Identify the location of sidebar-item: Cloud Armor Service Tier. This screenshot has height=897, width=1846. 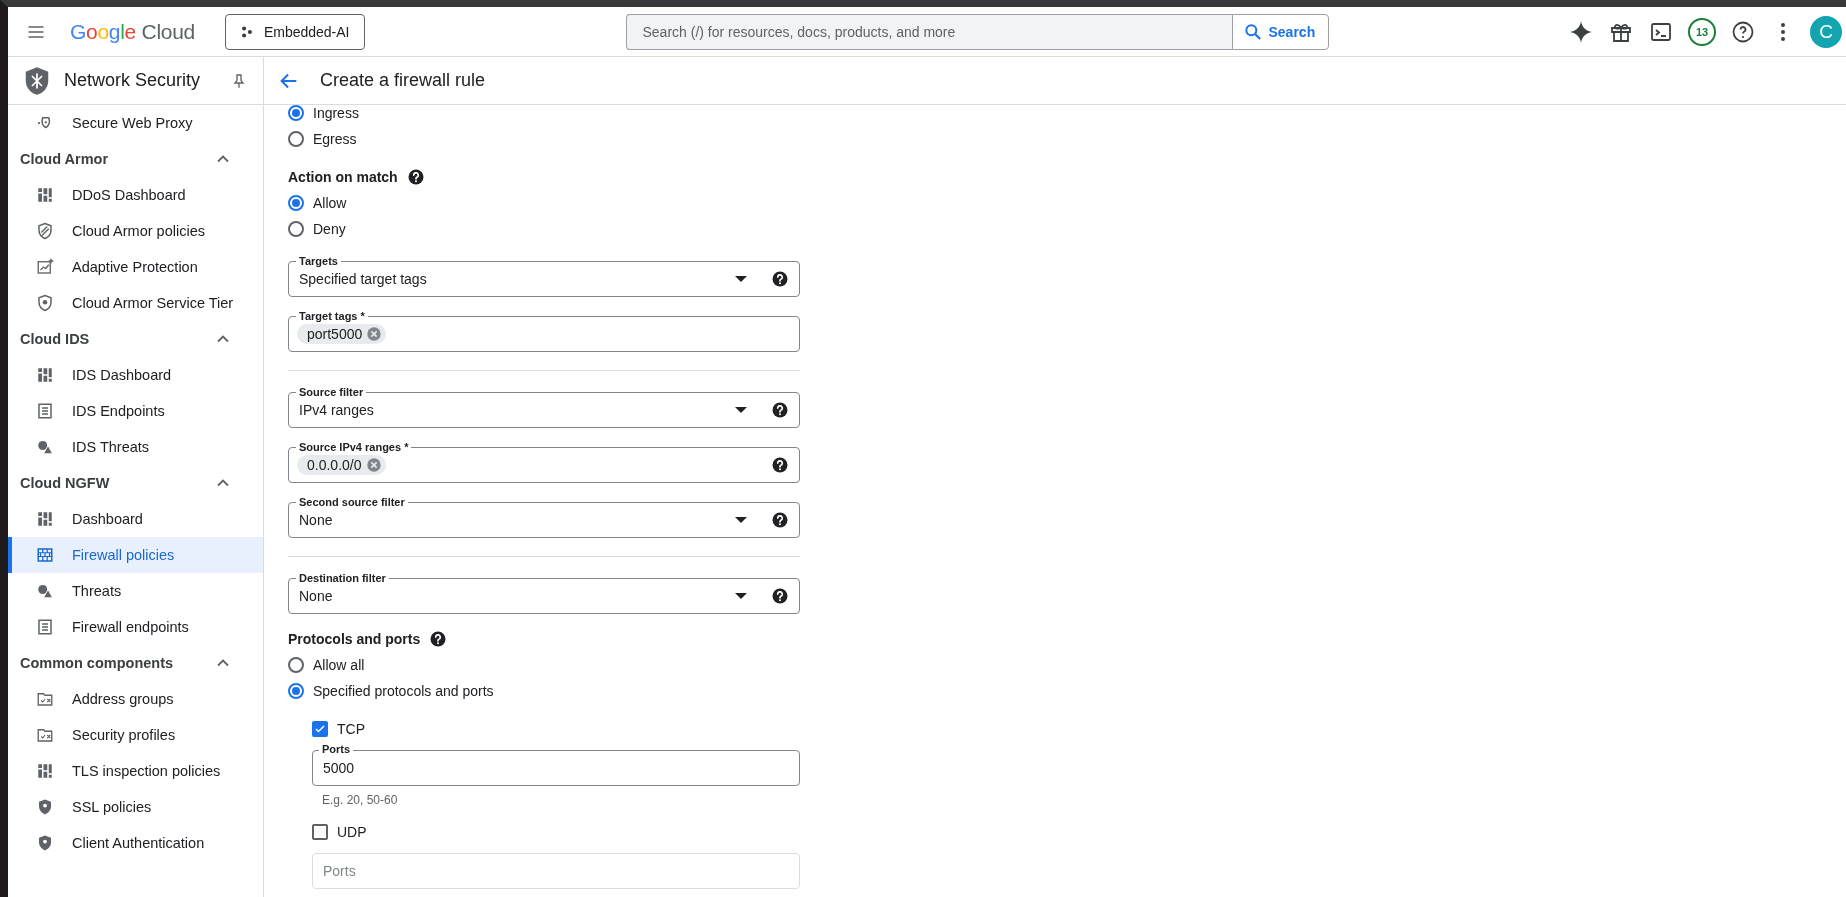
(135, 303).